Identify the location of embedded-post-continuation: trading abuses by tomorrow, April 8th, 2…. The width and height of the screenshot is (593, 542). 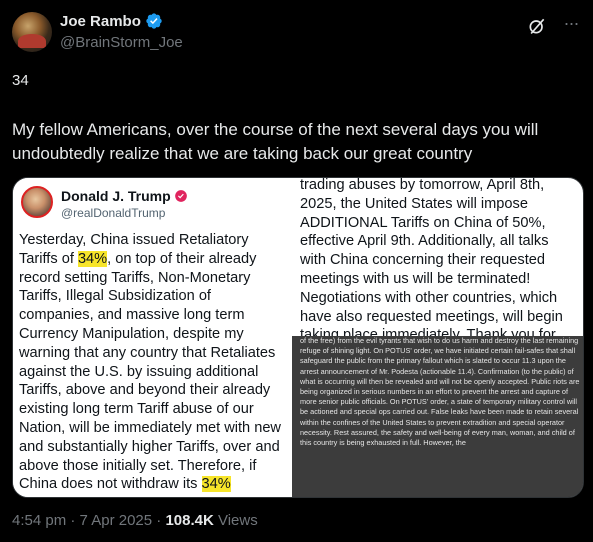
(437, 257).